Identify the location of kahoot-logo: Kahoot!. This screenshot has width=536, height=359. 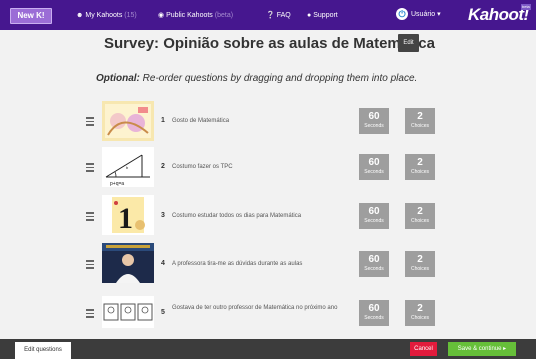
(498, 15).